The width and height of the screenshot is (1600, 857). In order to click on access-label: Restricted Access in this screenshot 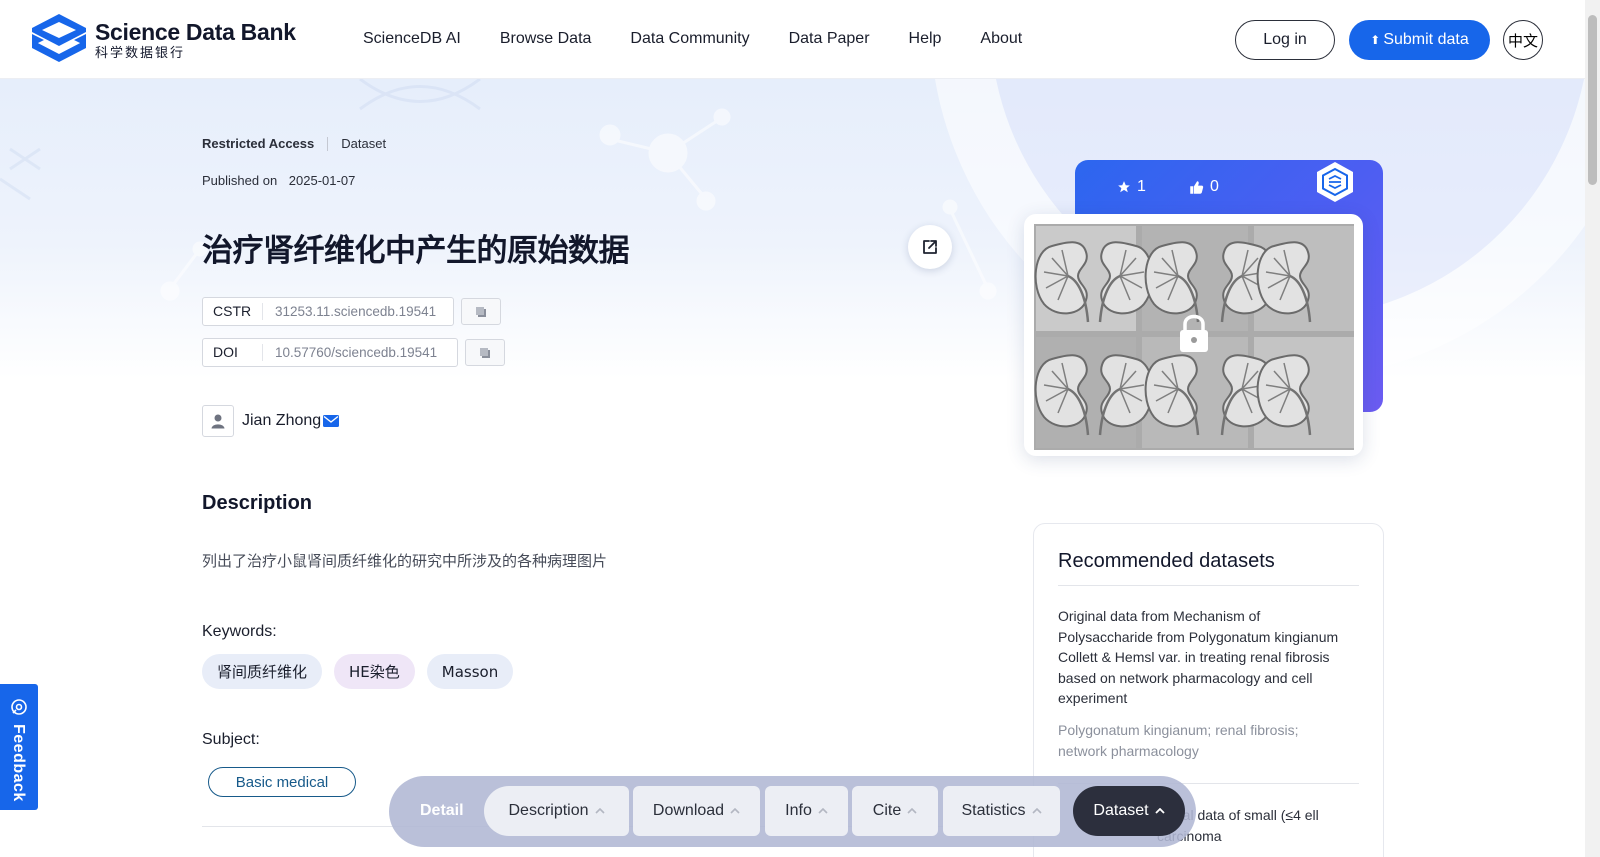, I will do `click(258, 143)`.